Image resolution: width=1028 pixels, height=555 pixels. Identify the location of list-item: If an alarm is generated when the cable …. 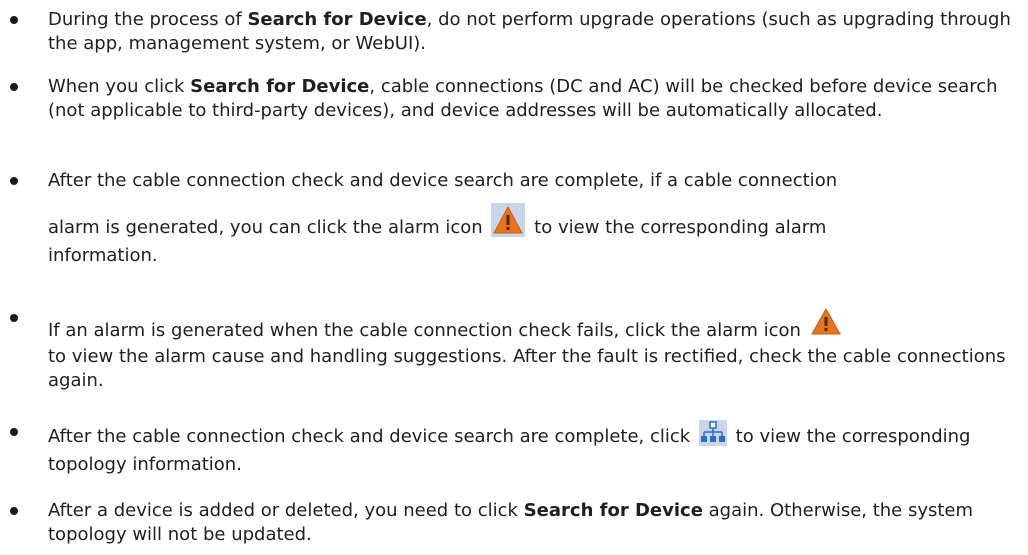
(532, 349).